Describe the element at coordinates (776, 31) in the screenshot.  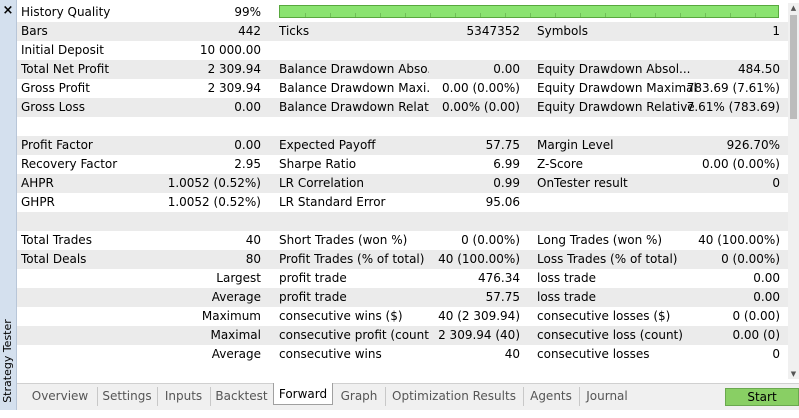
I see `cell-value-3: 1` at that location.